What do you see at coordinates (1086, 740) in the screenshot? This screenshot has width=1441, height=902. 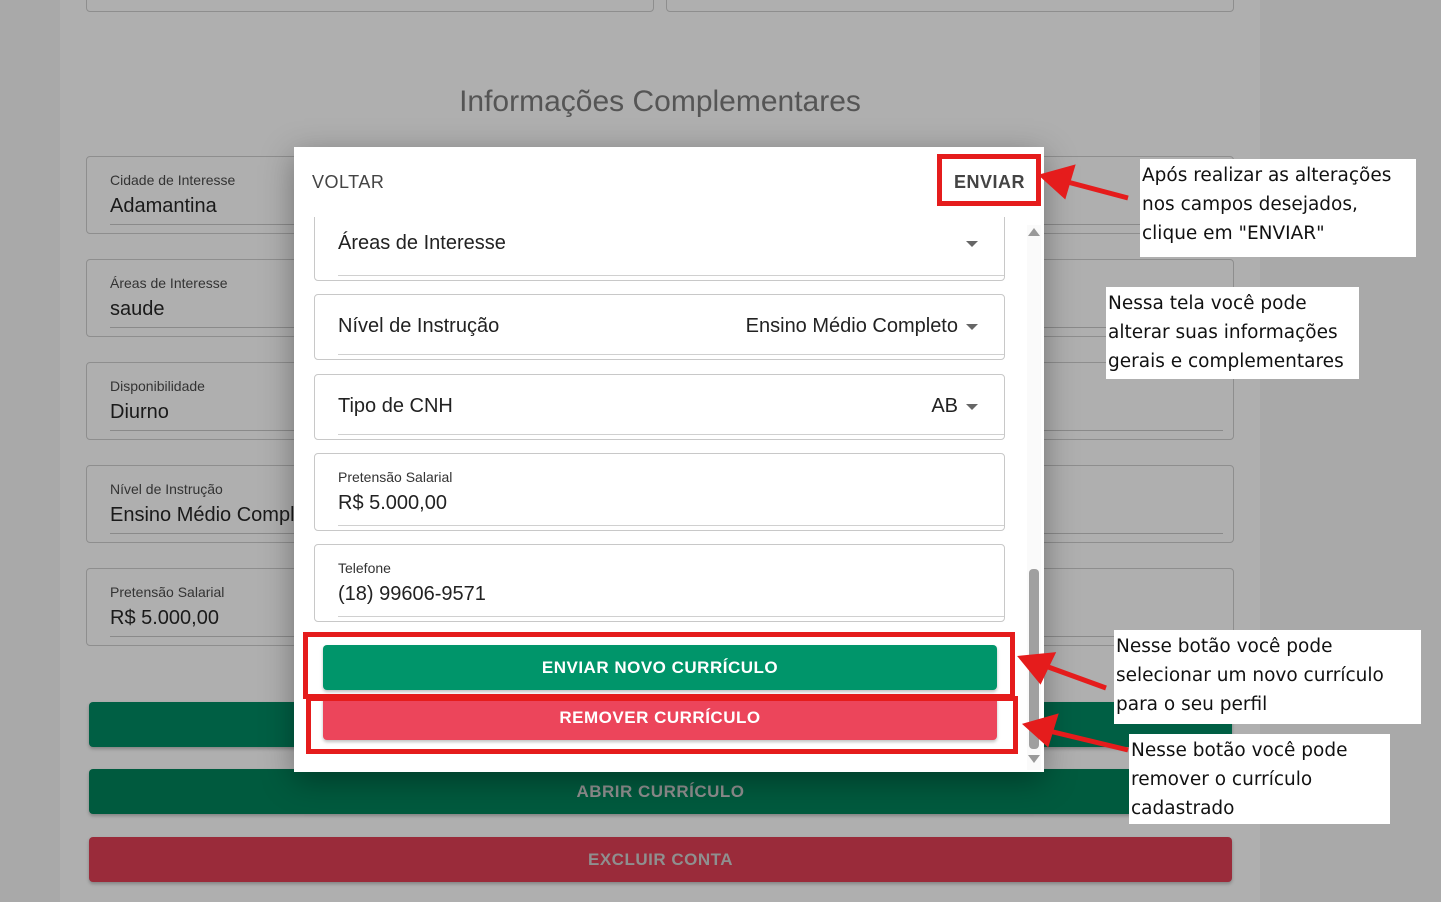 I see `arrow-to-remove` at bounding box center [1086, 740].